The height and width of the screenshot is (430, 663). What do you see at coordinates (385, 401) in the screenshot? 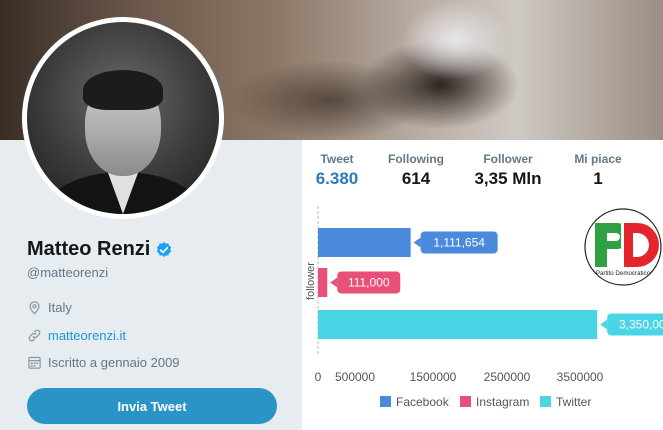
I see `legend-swatch-facebook` at bounding box center [385, 401].